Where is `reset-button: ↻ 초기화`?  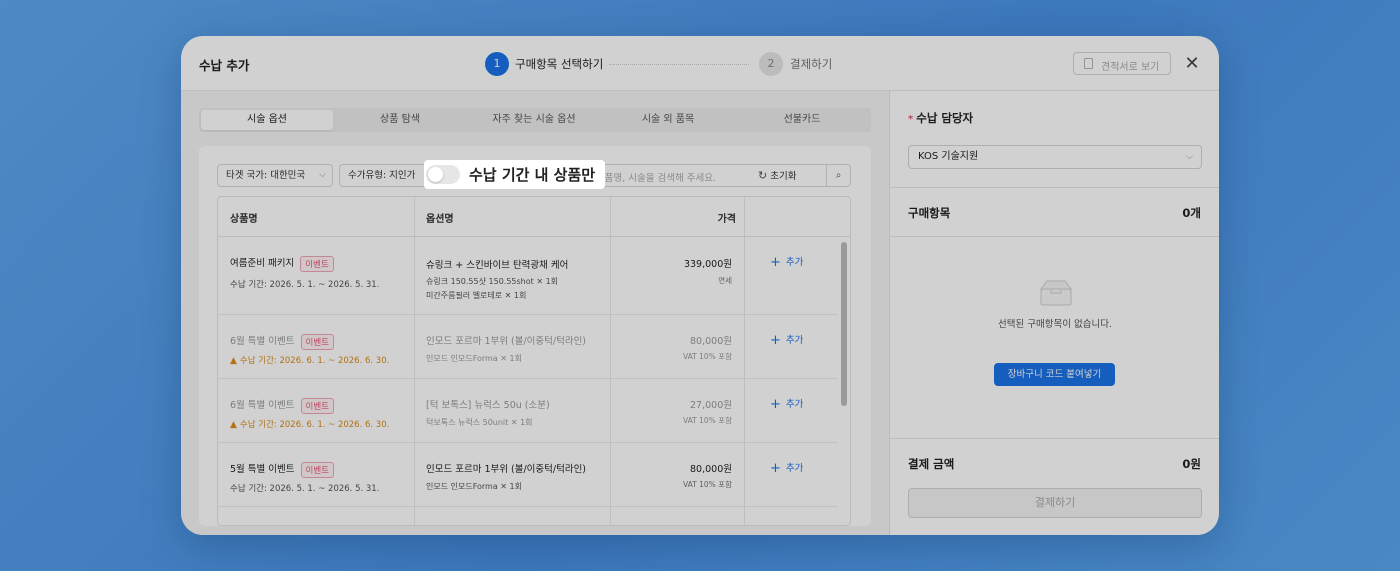
reset-button: ↻ 초기화 is located at coordinates (788, 175).